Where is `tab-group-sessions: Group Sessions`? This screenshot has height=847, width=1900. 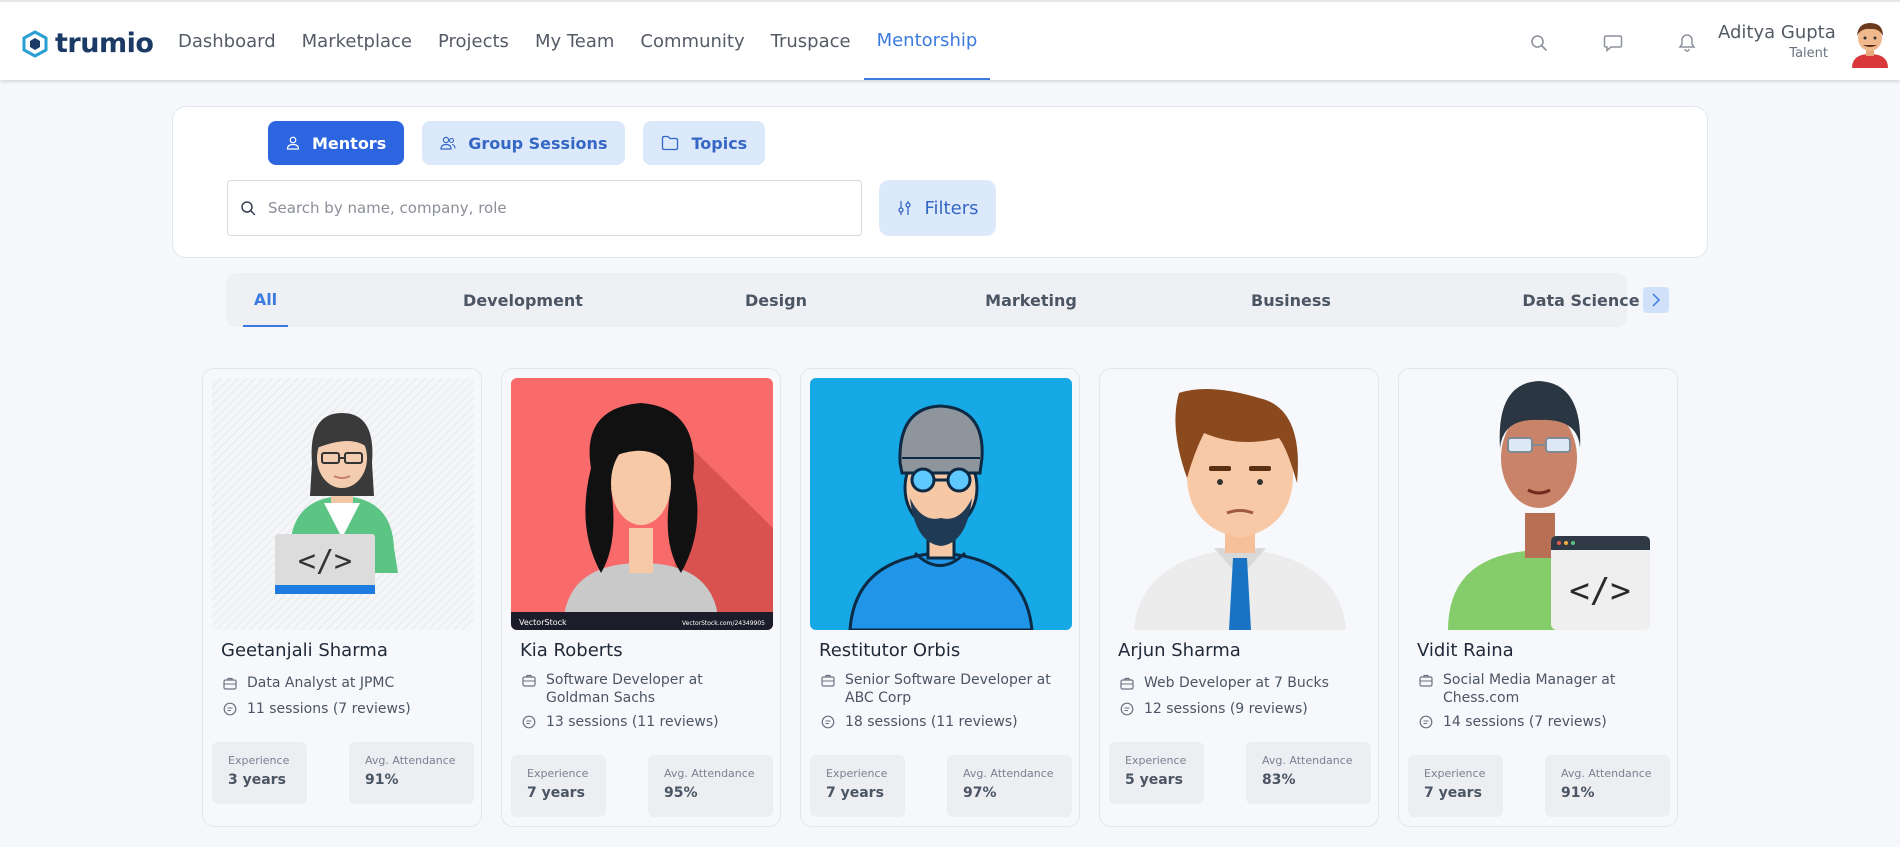 tab-group-sessions: Group Sessions is located at coordinates (524, 143).